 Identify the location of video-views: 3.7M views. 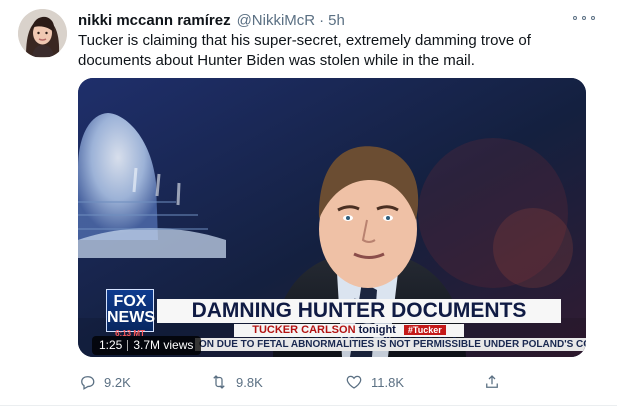
(163, 345).